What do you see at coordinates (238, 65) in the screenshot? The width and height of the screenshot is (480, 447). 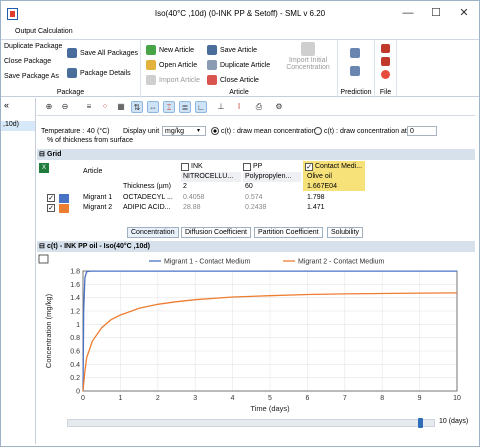 I see `duplicate-article-button: Duplicate Article` at bounding box center [238, 65].